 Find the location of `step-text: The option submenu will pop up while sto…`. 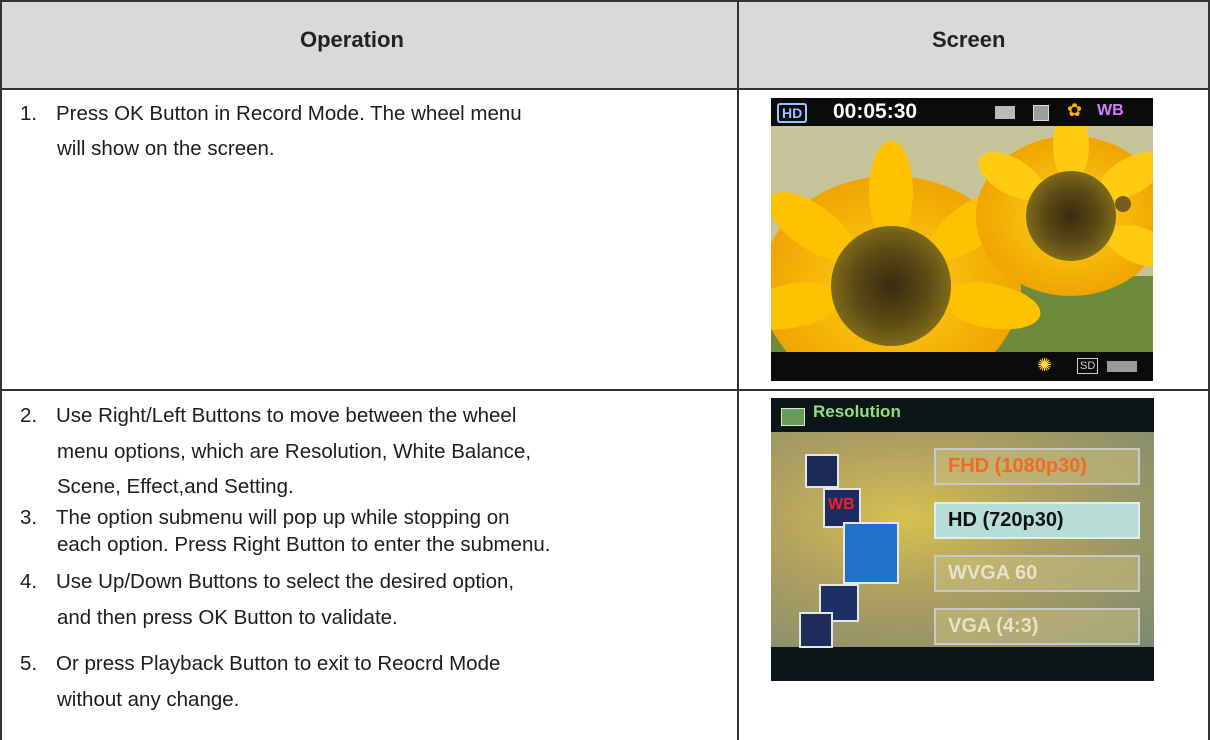

step-text: The option submenu will pop up while sto… is located at coordinates (283, 517).